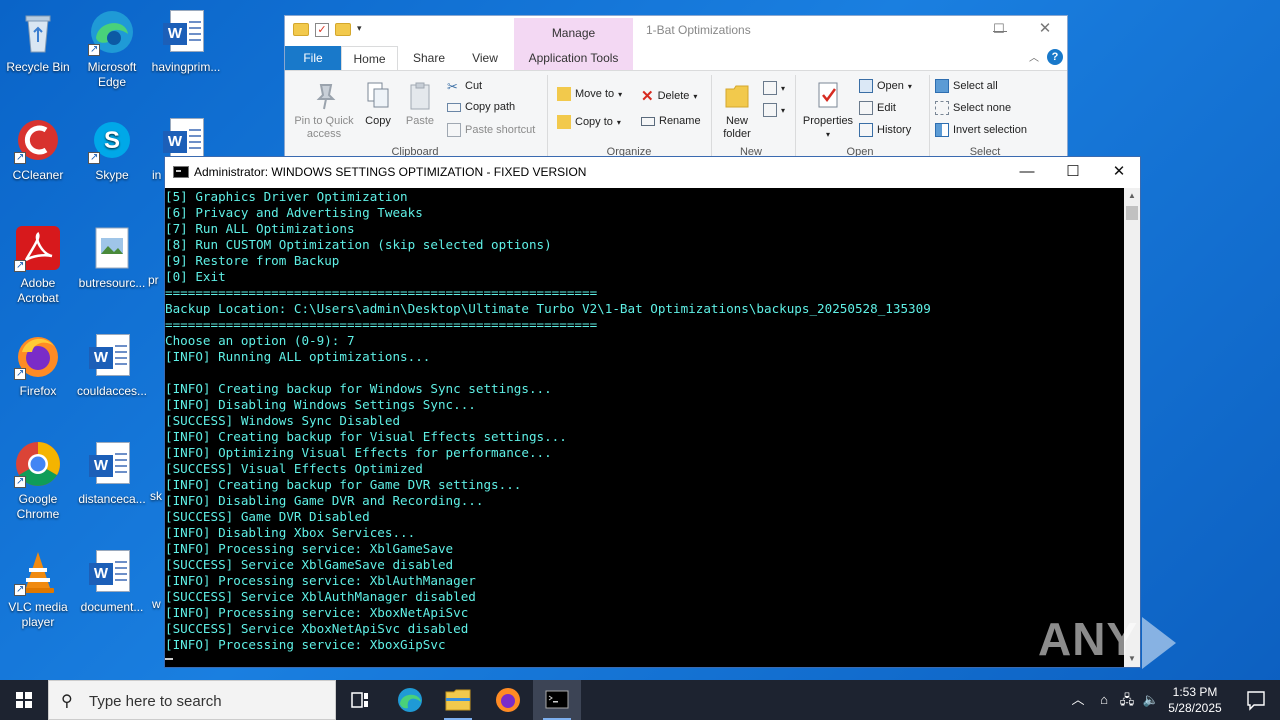 The width and height of the screenshot is (1280, 720). I want to click on desktop-icon-skype: S Skype, so click(112, 149).